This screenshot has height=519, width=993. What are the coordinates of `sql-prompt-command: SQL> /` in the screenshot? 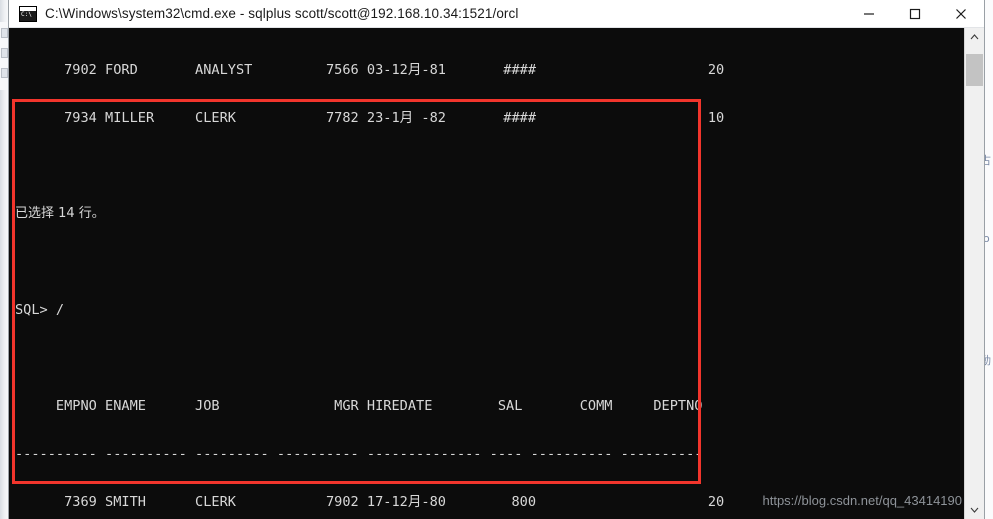 It's located at (40, 310).